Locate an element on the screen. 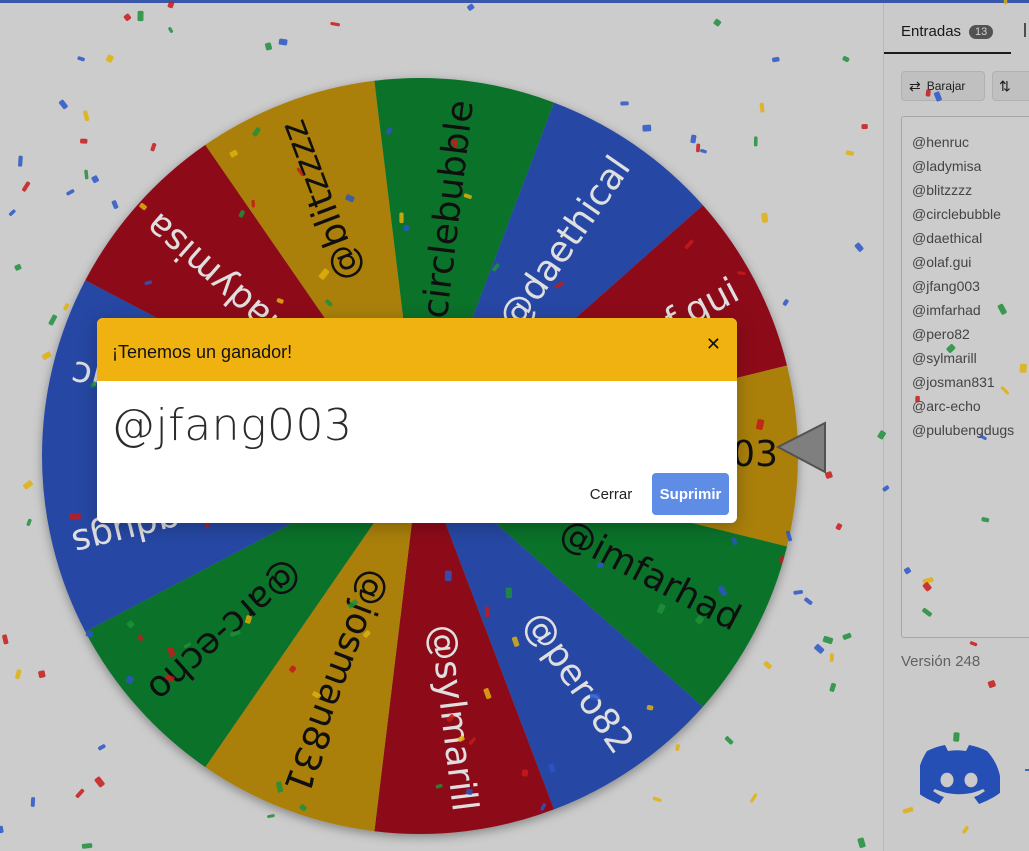 Image resolution: width=1029 pixels, height=851 pixels. tab-active-underline is located at coordinates (947, 53).